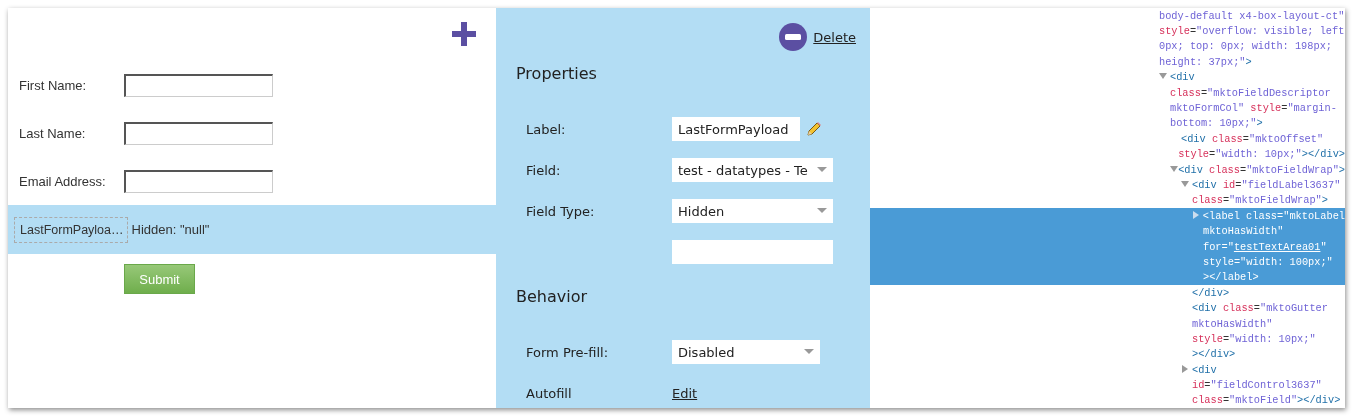 This screenshot has height=420, width=1353. What do you see at coordinates (1266, 185) in the screenshot?
I see `code-line: <div id="fieldLabel3637"` at bounding box center [1266, 185].